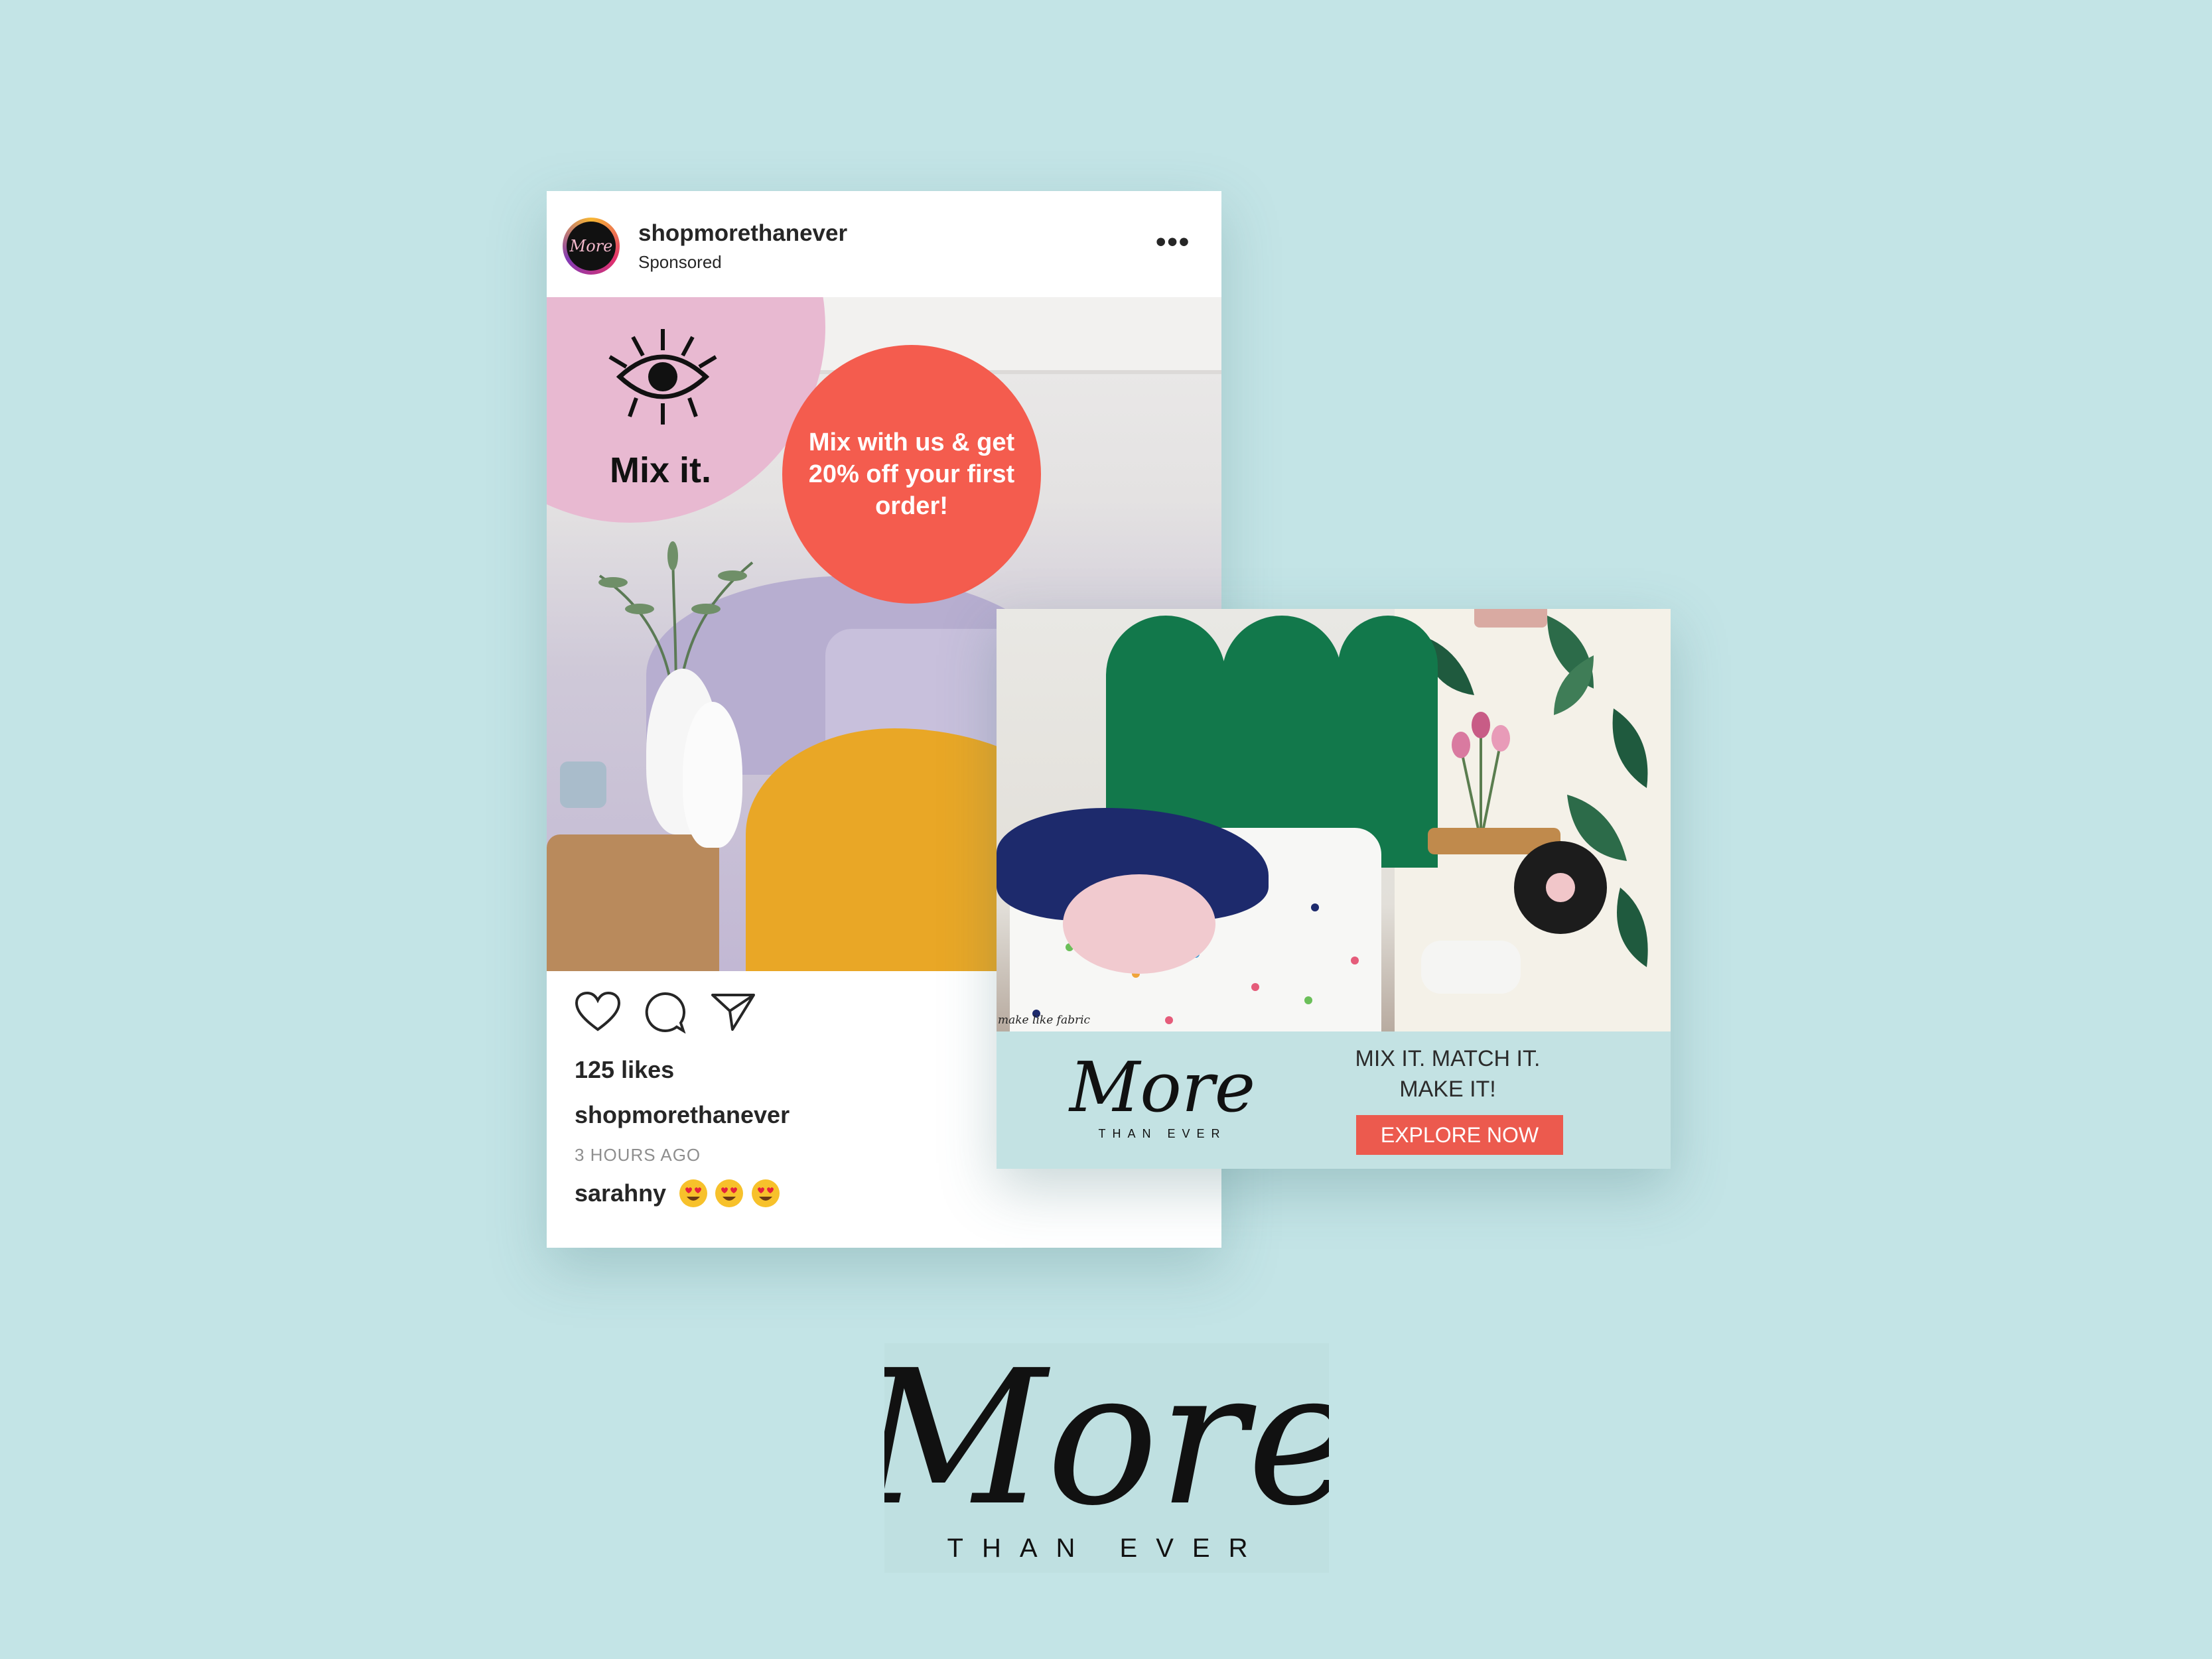 This screenshot has height=1659, width=2212. What do you see at coordinates (1448, 1058) in the screenshot?
I see `tagline-line-1: MIX IT. MATCH IT.` at bounding box center [1448, 1058].